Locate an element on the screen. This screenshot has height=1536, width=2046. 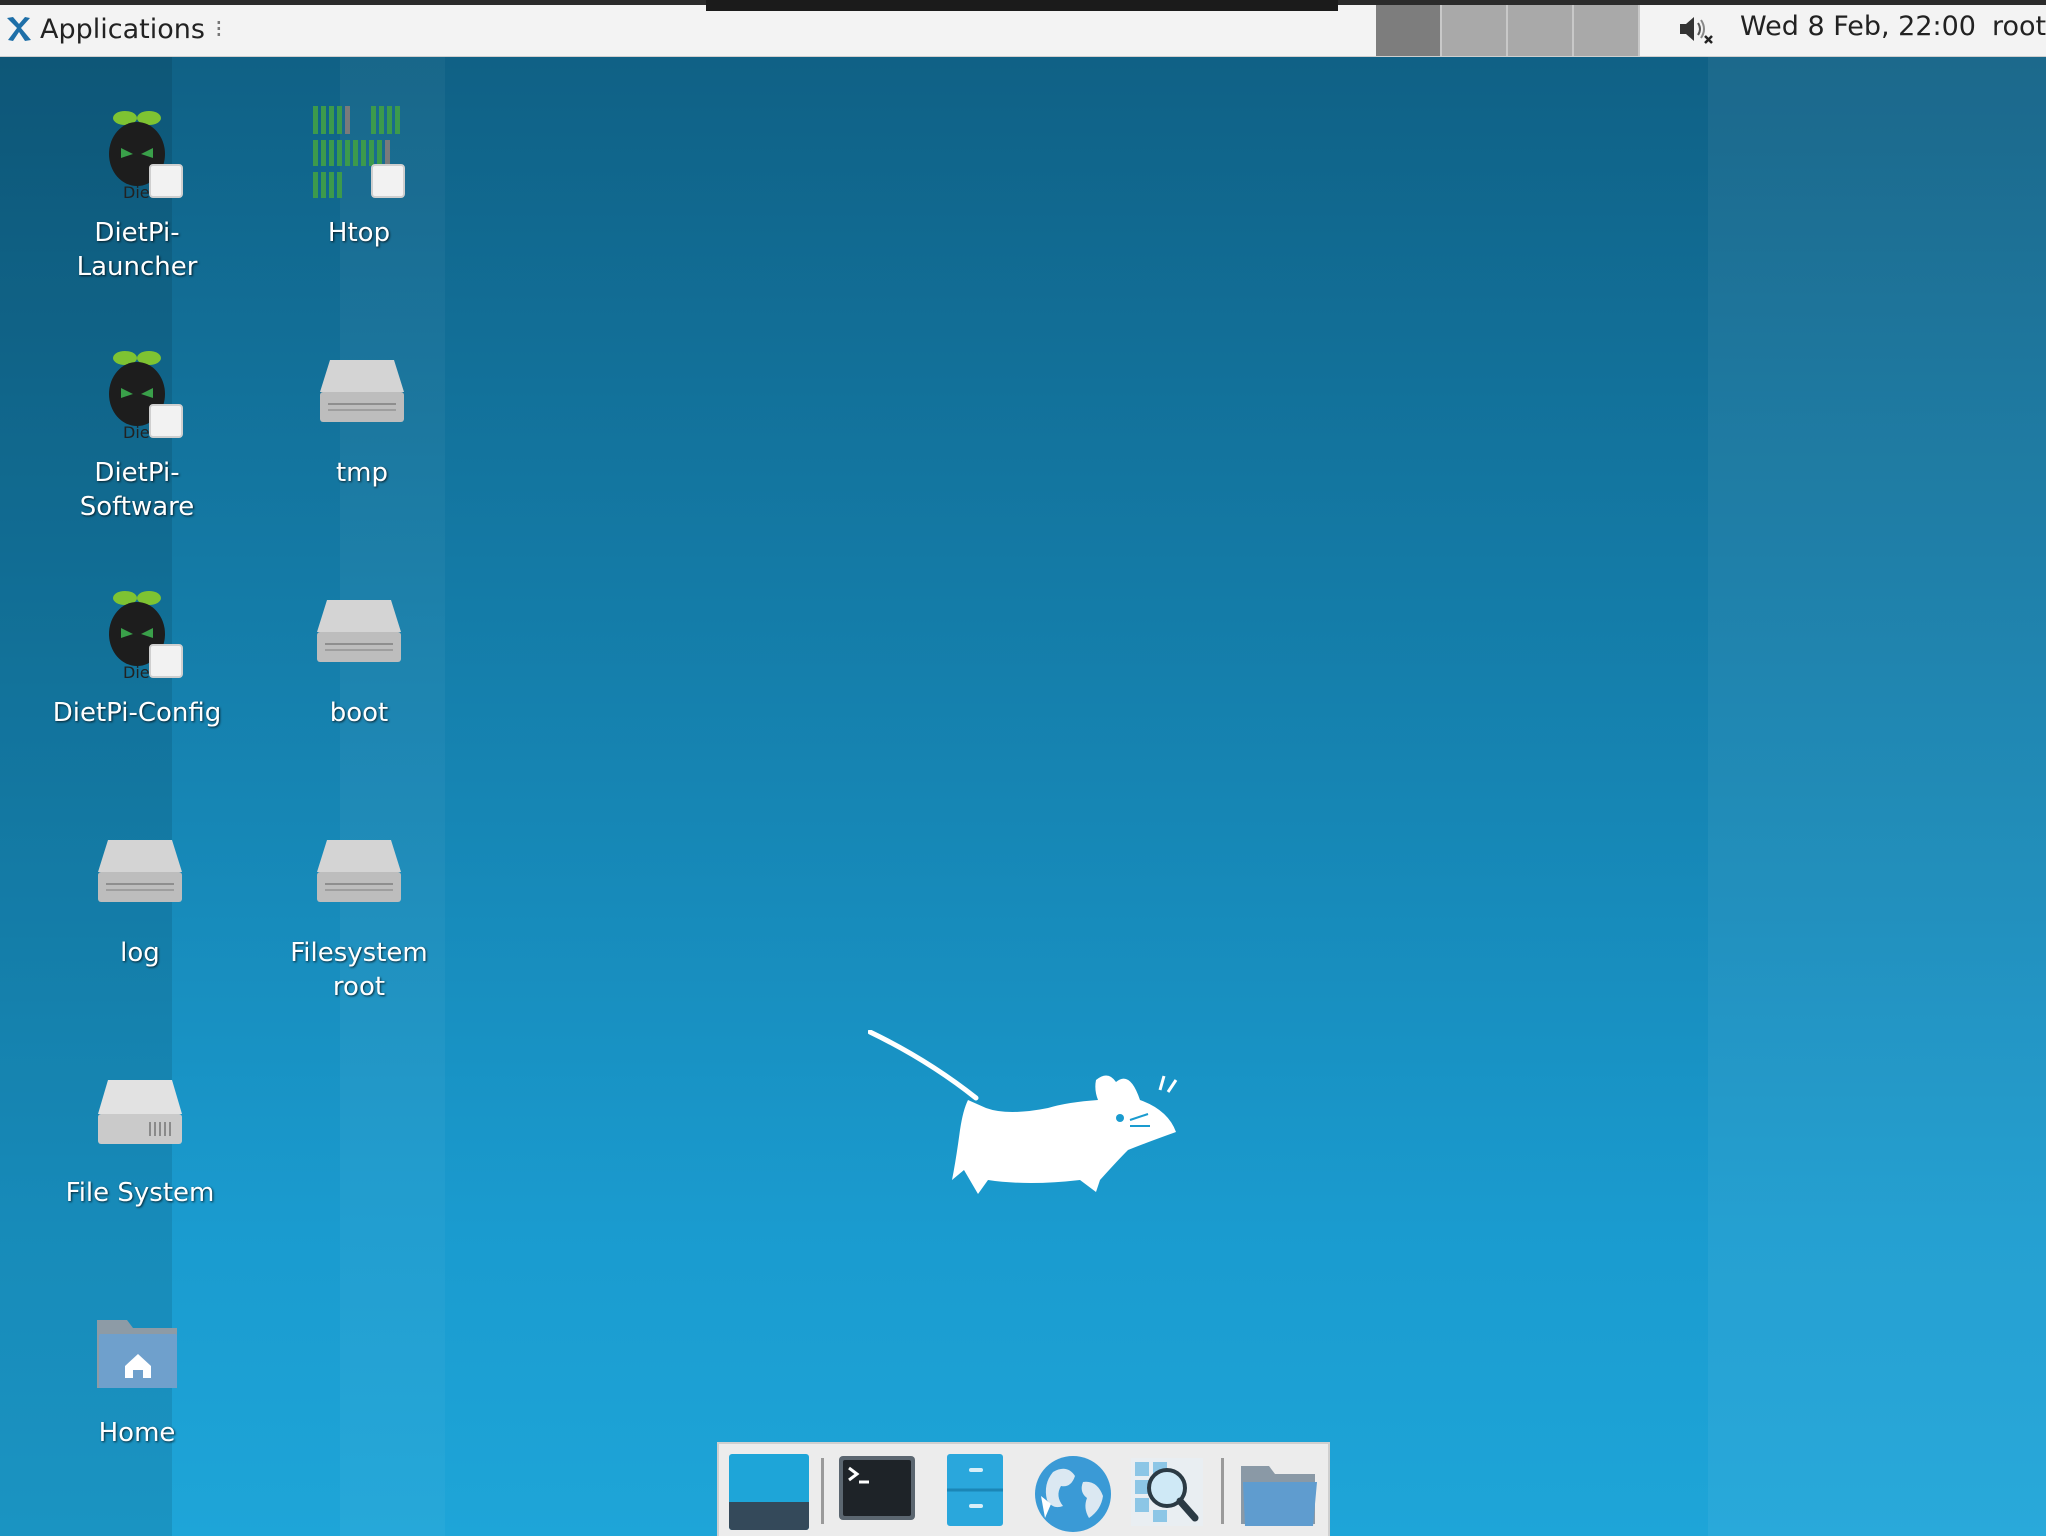
icon-label: File System is located at coordinates (140, 1193).